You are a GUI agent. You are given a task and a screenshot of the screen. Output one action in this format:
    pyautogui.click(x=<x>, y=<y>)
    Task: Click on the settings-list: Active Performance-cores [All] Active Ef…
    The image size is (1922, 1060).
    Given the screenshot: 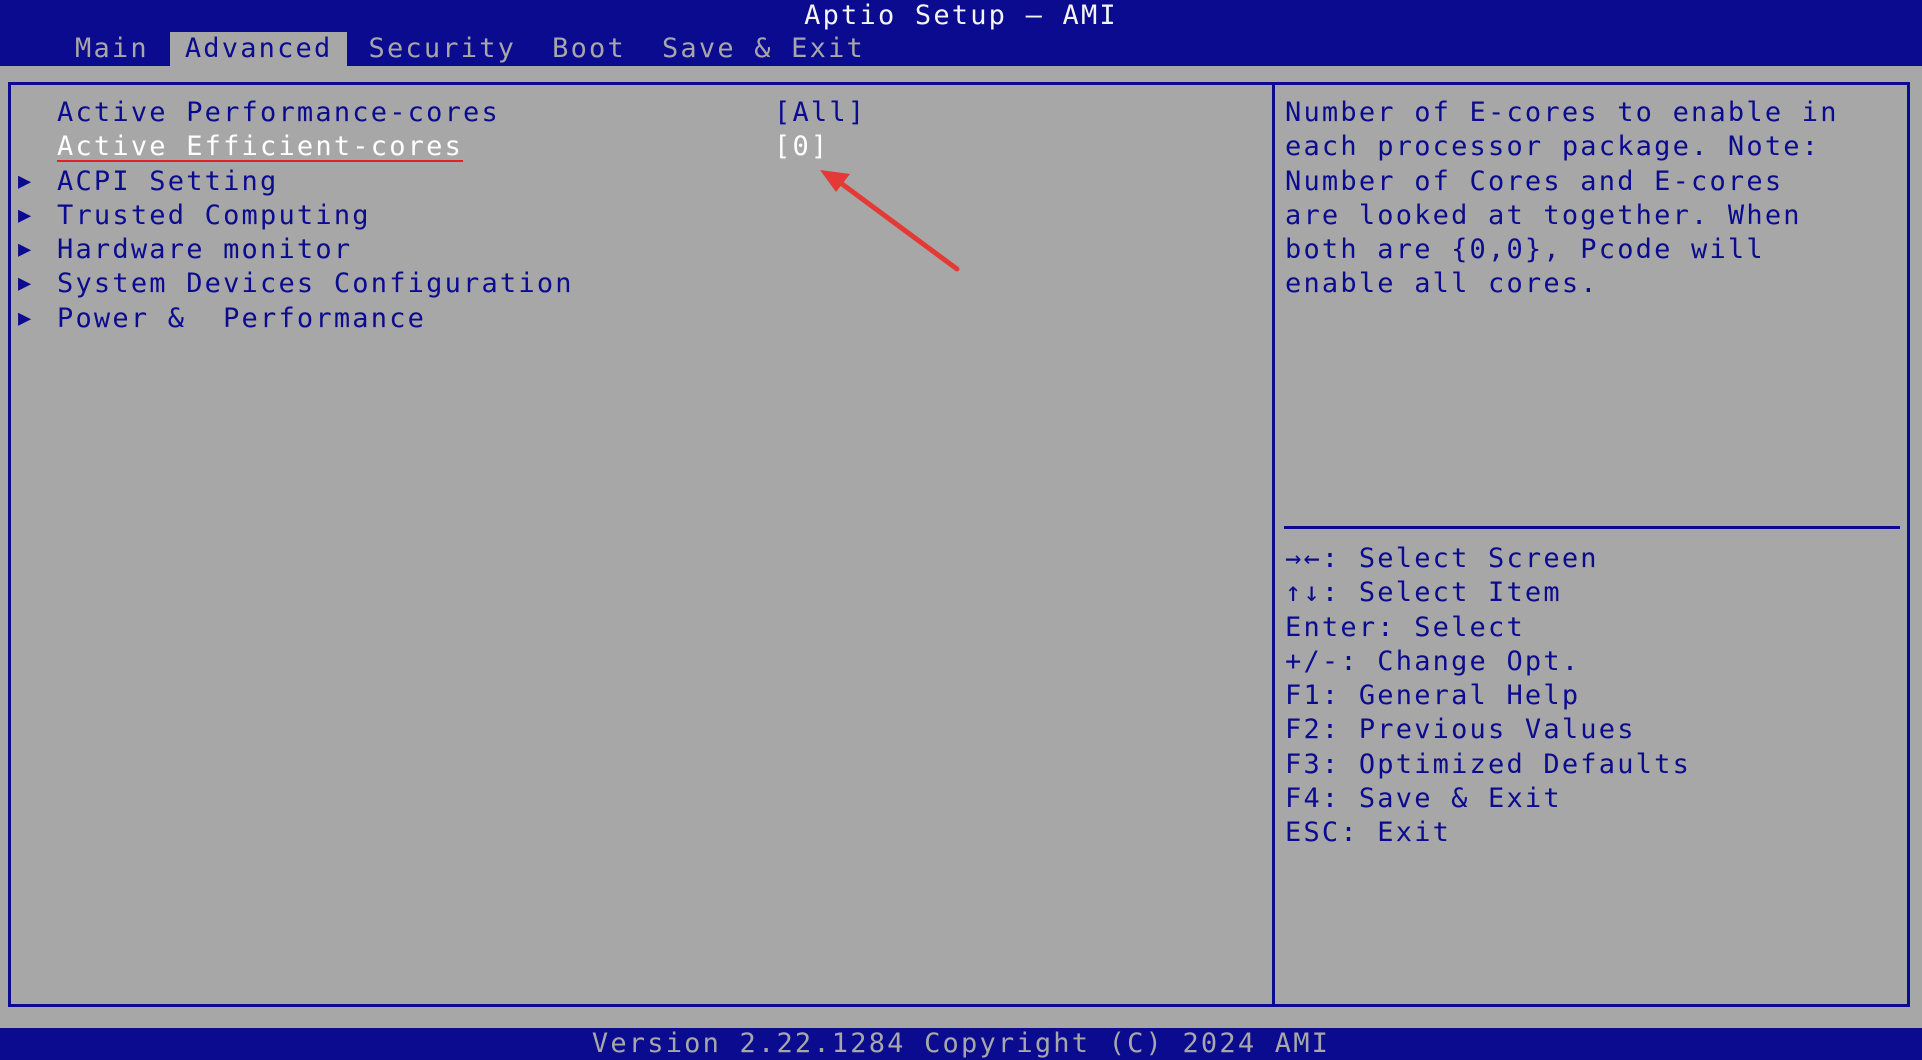 What is the action you would take?
    pyautogui.click(x=643, y=216)
    